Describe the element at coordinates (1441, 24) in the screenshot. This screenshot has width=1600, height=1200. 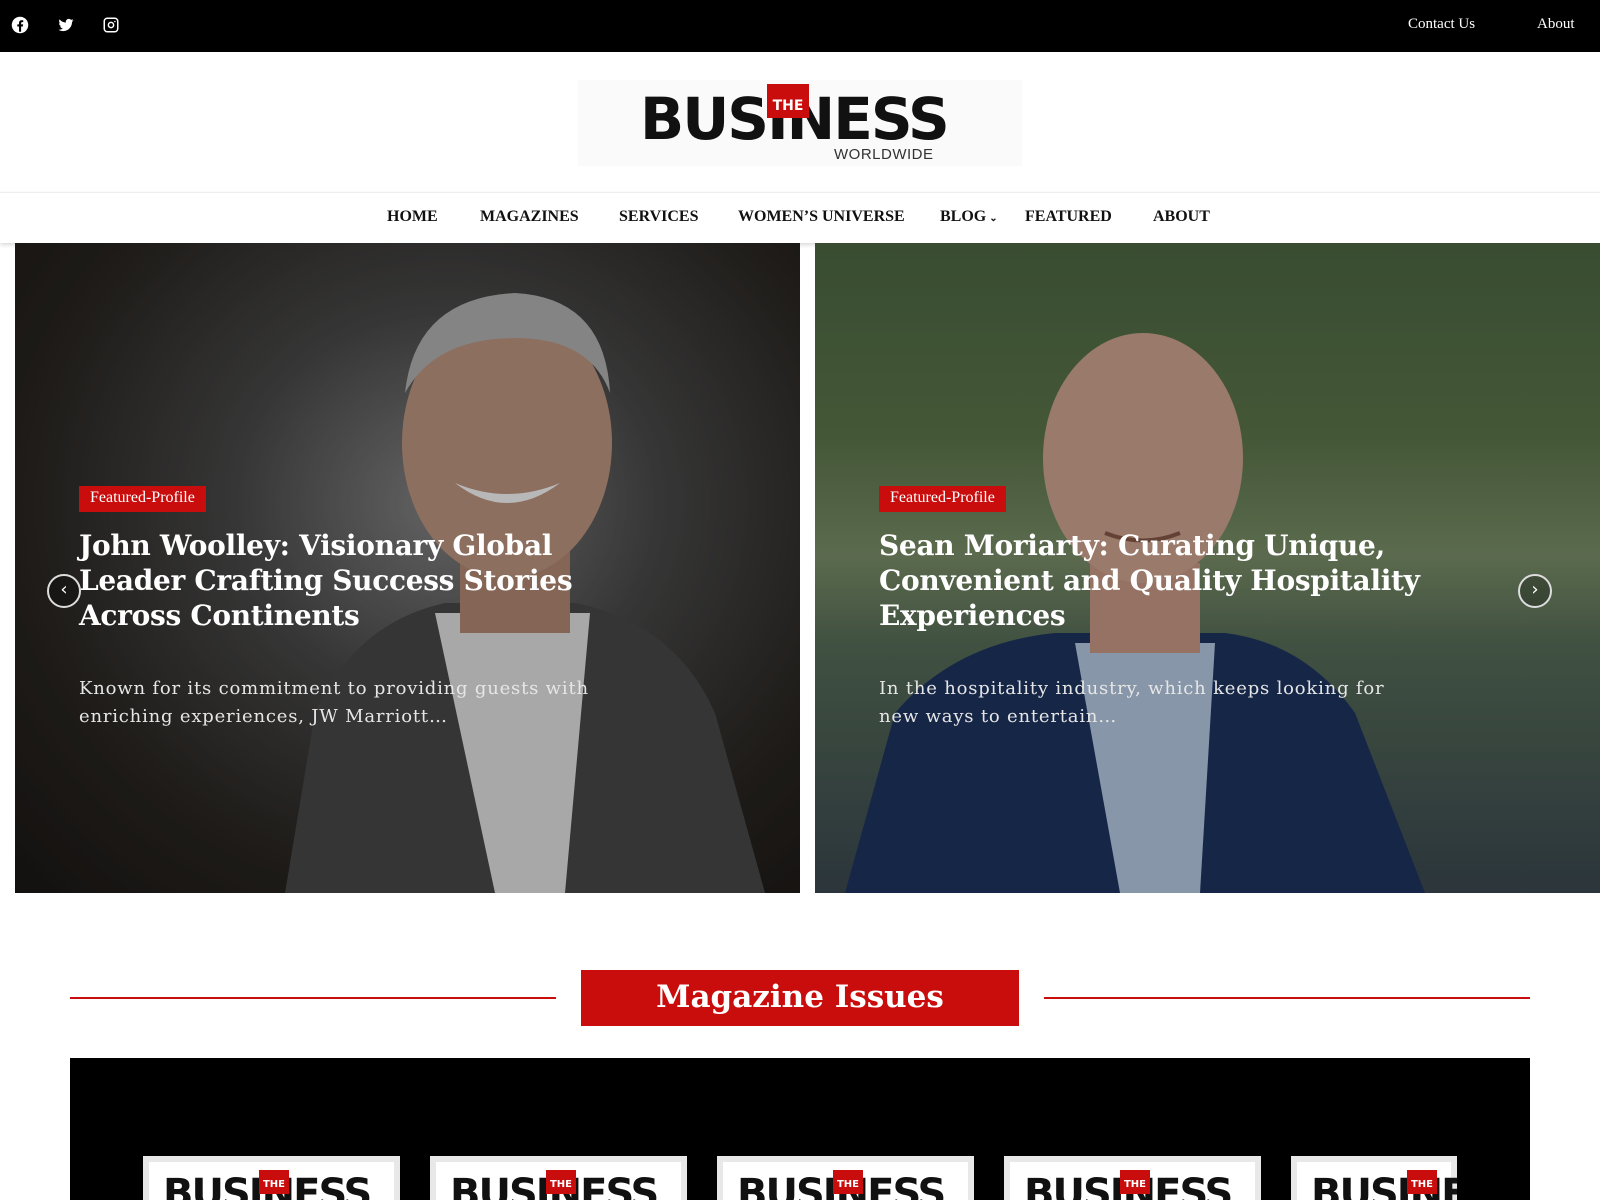
I see `contact-us-link: Contact Us` at that location.